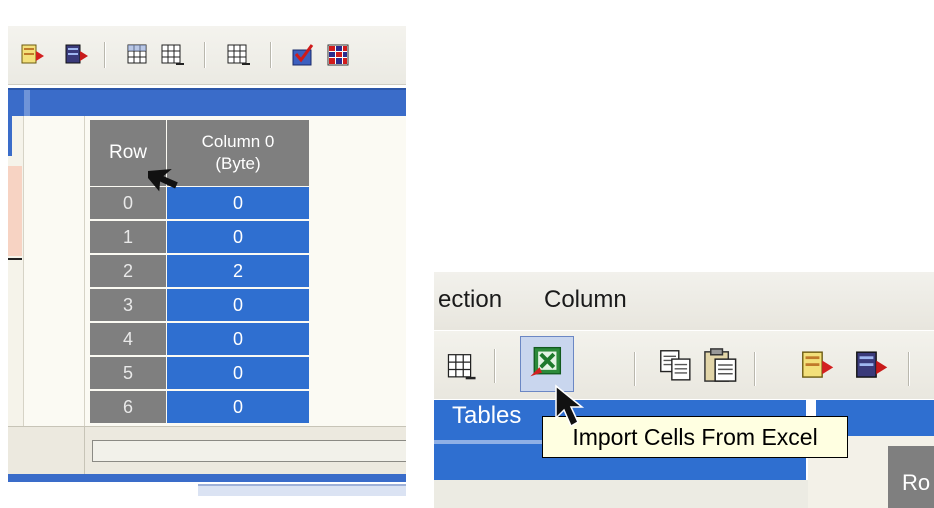  I want to click on row-number-cell: 3, so click(128, 305).